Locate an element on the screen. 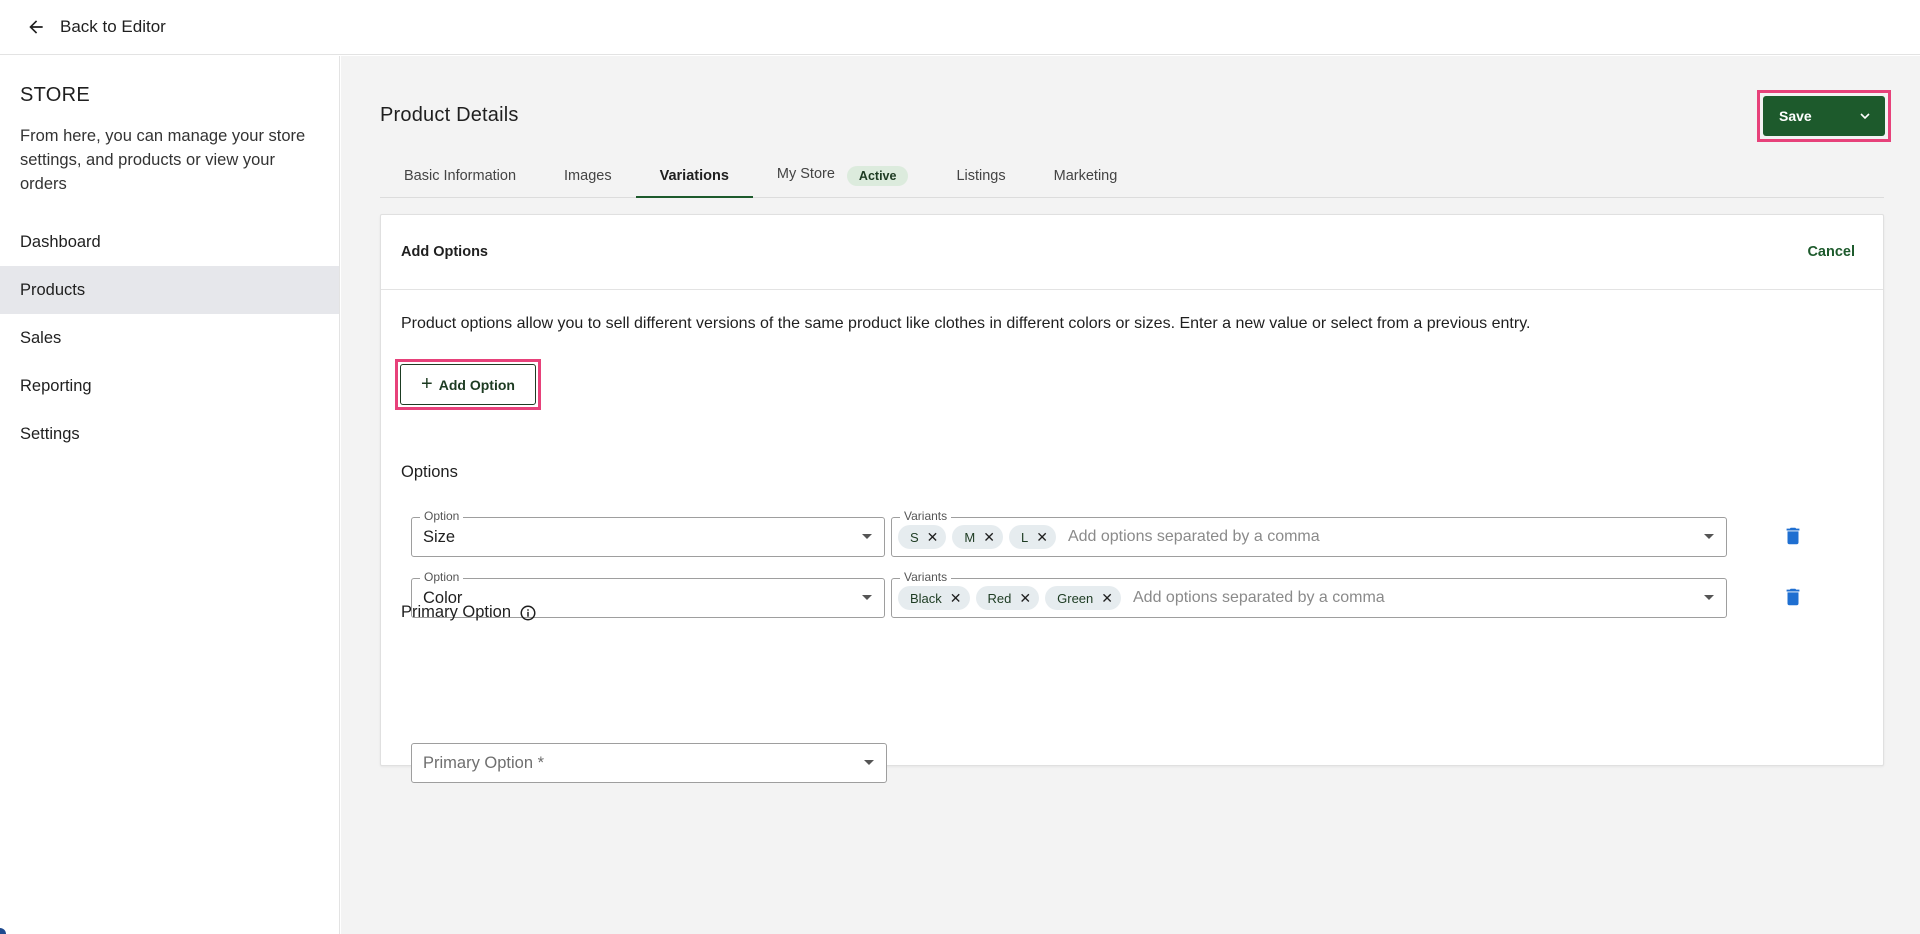 This screenshot has height=934, width=1920. top-bar: Back to Editor is located at coordinates (960, 27).